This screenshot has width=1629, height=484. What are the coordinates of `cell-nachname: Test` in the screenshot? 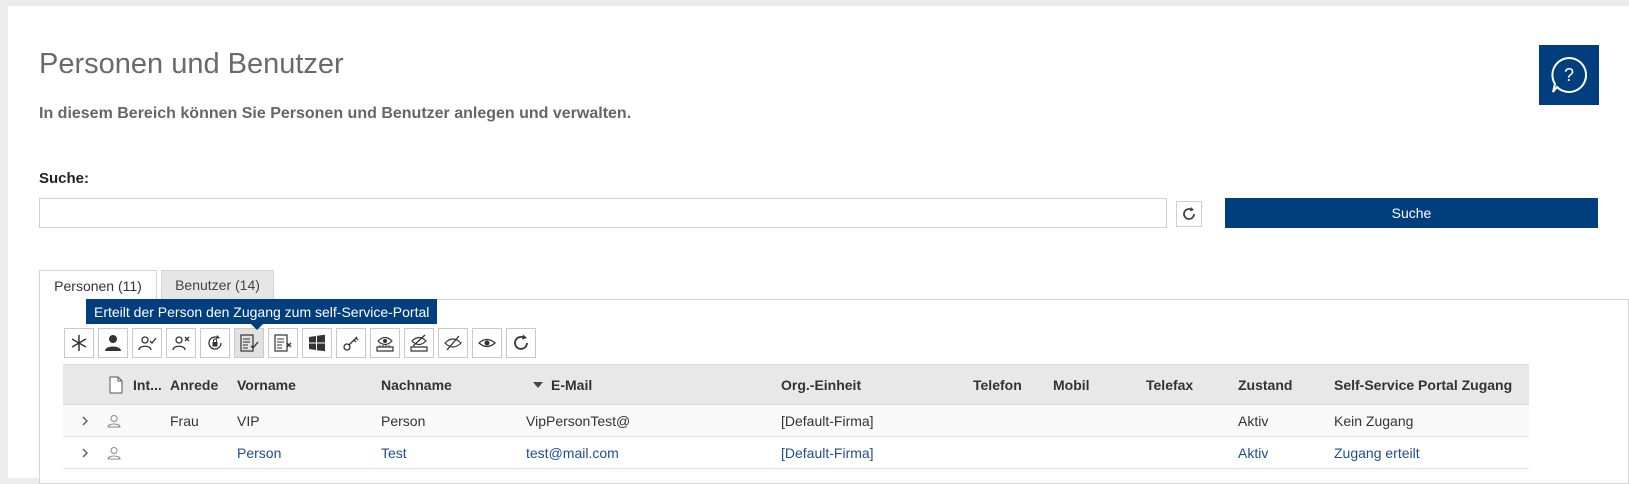 It's located at (394, 452).